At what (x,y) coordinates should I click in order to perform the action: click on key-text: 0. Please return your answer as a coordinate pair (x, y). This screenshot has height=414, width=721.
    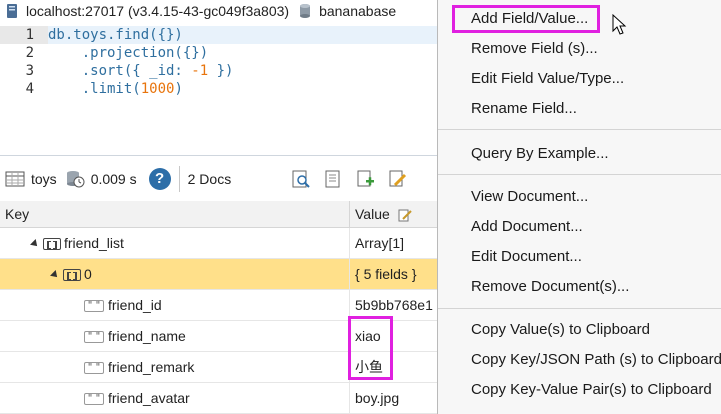
    Looking at the image, I should click on (88, 274).